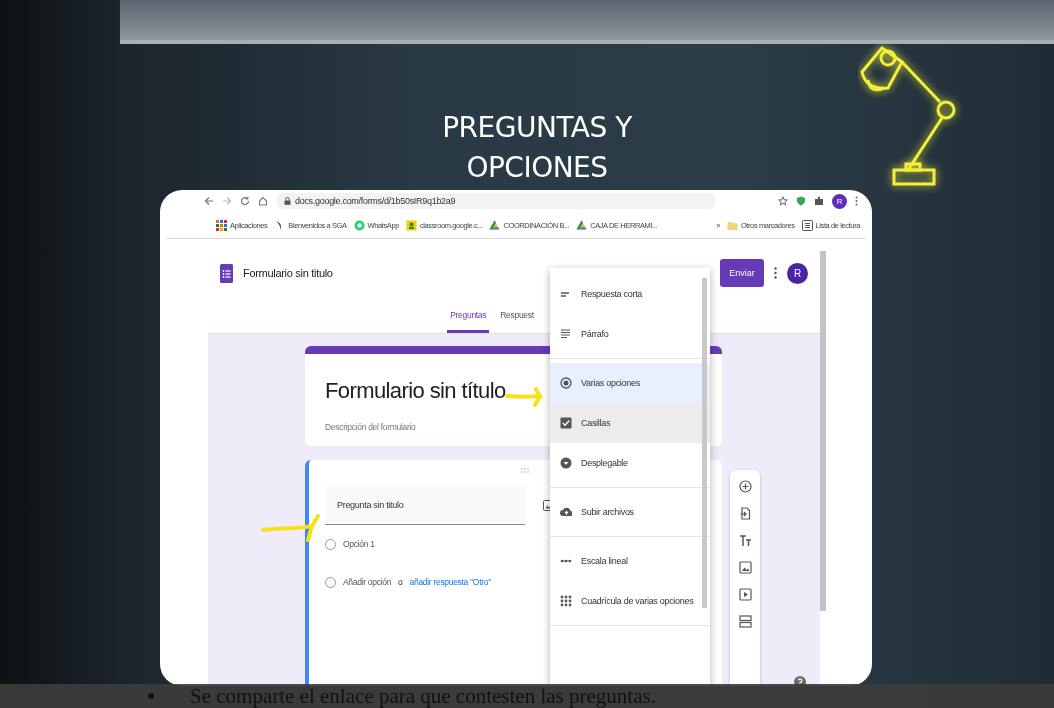 The width and height of the screenshot is (1054, 708). Describe the element at coordinates (245, 201) in the screenshot. I see `reload-icon` at that location.